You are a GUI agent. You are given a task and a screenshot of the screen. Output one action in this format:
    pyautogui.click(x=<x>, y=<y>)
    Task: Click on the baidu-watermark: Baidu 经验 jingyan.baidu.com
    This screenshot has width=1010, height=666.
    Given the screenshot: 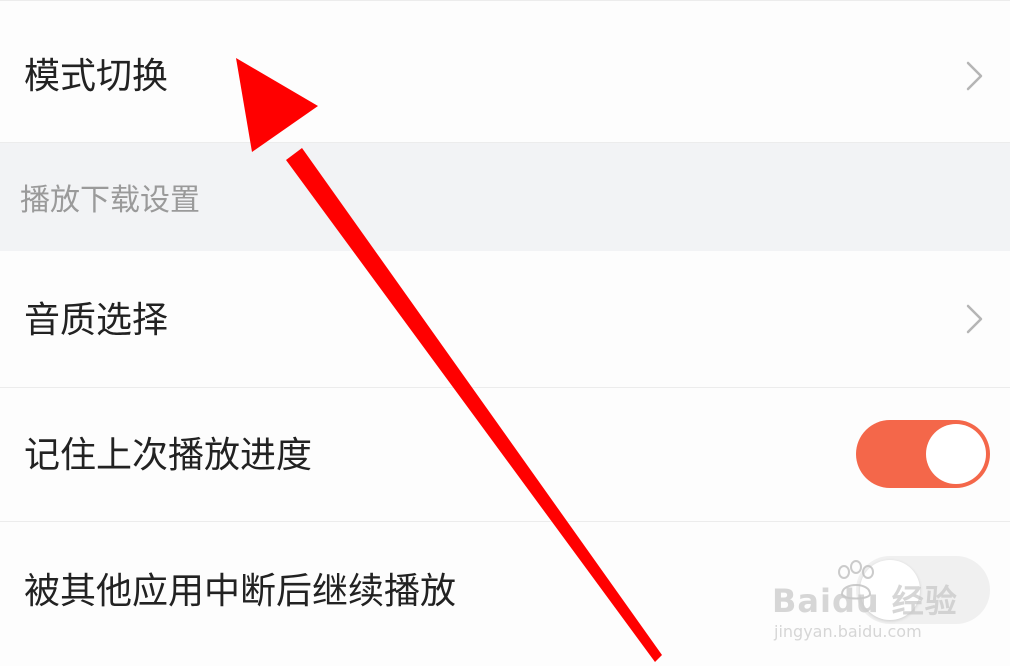 What is the action you would take?
    pyautogui.click(x=867, y=602)
    